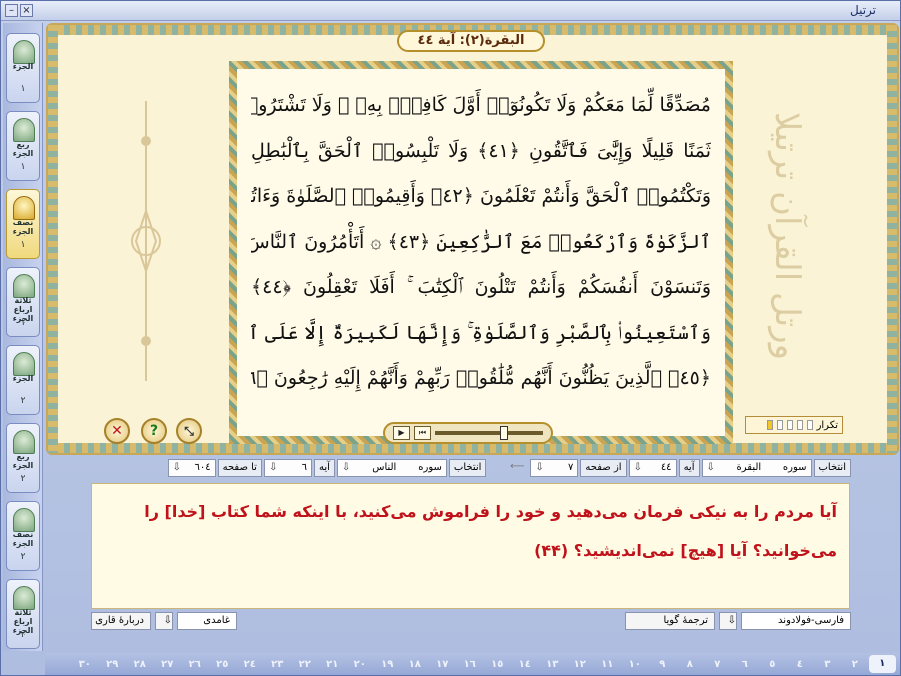  I want to click on from-aya-select: ٤٤ ⇩, so click(652, 468).